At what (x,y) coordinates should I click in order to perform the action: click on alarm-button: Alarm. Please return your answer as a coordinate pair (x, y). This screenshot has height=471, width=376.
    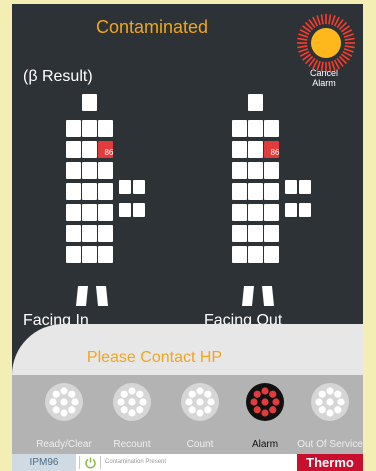
    Looking at the image, I should click on (265, 418).